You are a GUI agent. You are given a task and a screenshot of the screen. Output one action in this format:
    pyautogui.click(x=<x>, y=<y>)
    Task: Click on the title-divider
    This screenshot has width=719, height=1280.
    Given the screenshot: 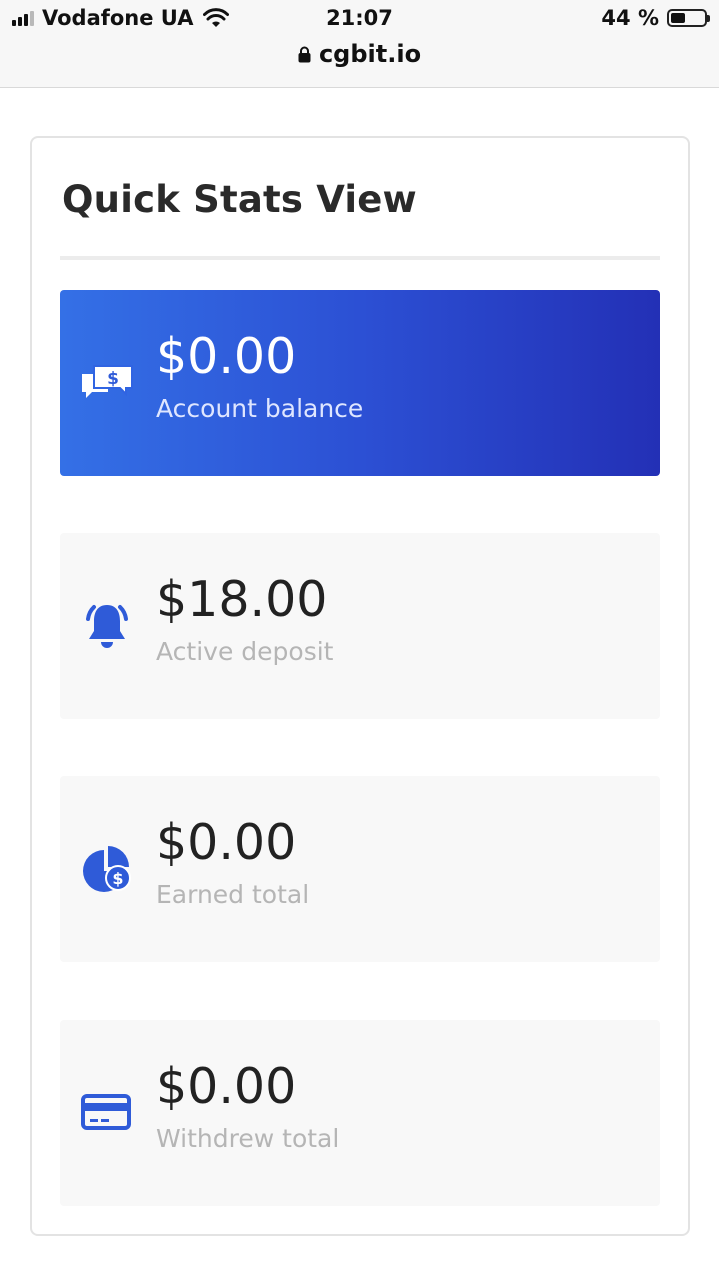 What is the action you would take?
    pyautogui.click(x=360, y=258)
    